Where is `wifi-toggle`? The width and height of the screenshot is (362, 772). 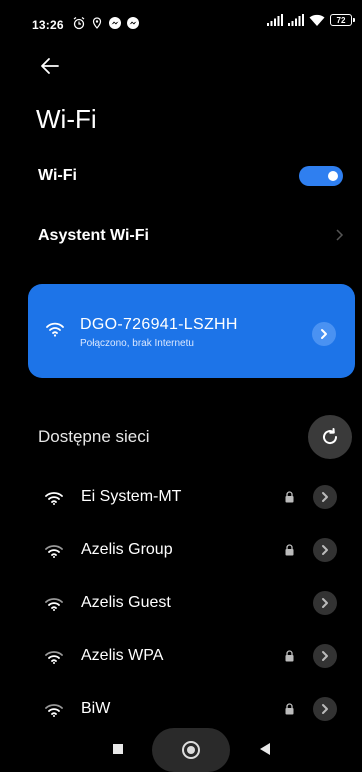 wifi-toggle is located at coordinates (321, 176).